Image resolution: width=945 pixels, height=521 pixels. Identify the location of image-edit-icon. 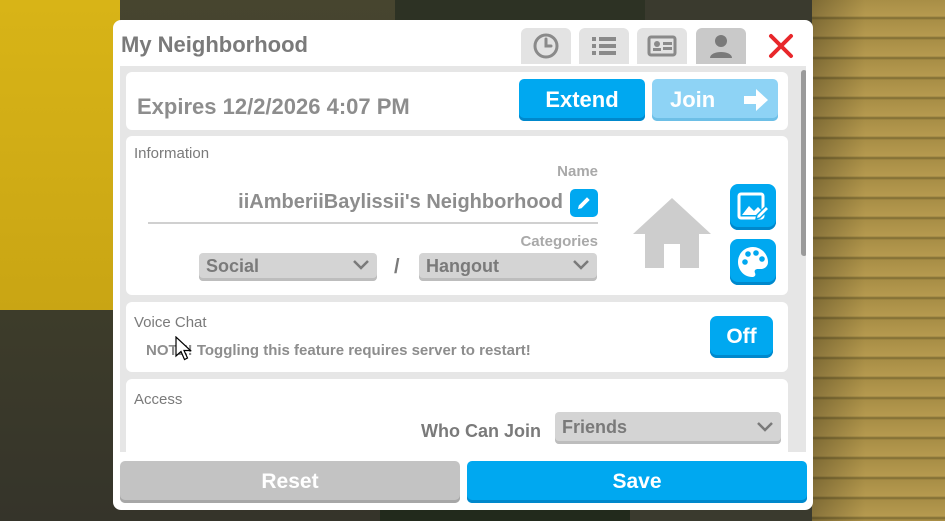
(753, 206).